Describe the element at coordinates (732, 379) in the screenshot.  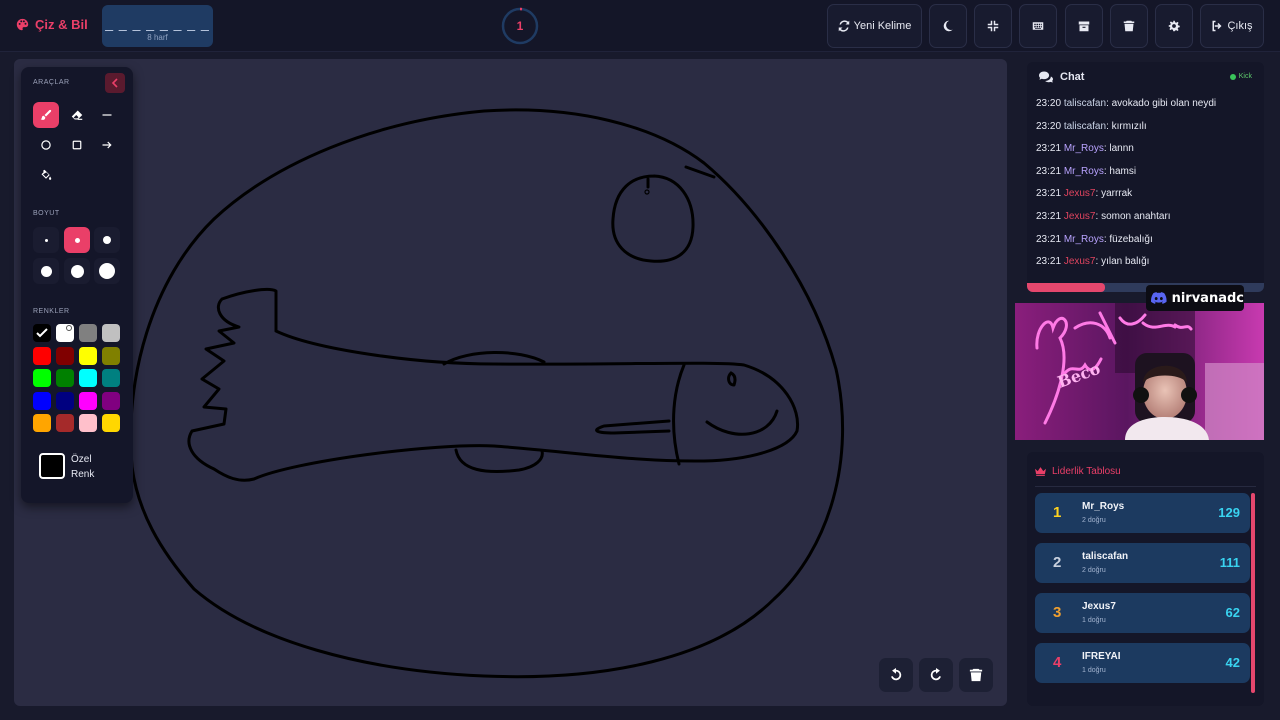
I see `stroke-eye-small` at that location.